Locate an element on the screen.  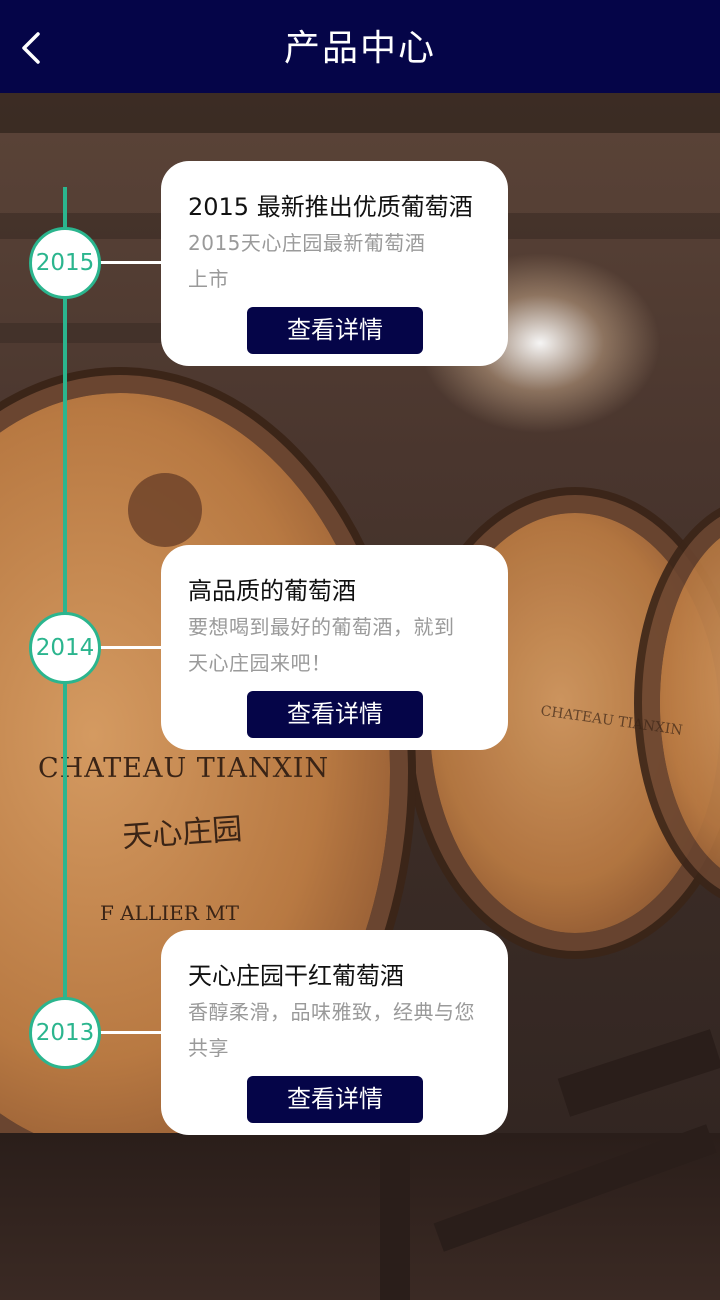
year-badge-2014: 2014 is located at coordinates (65, 648).